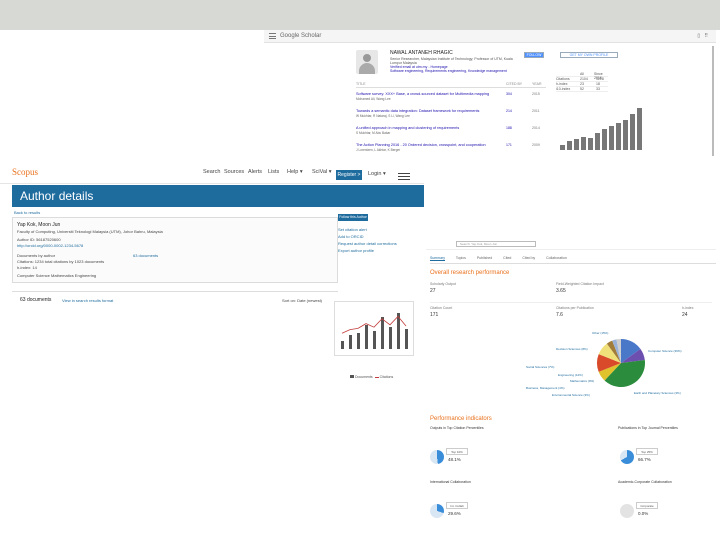 The height and width of the screenshot is (540, 720). What do you see at coordinates (35, 300) in the screenshot?
I see `documents-count: 63 documents` at bounding box center [35, 300].